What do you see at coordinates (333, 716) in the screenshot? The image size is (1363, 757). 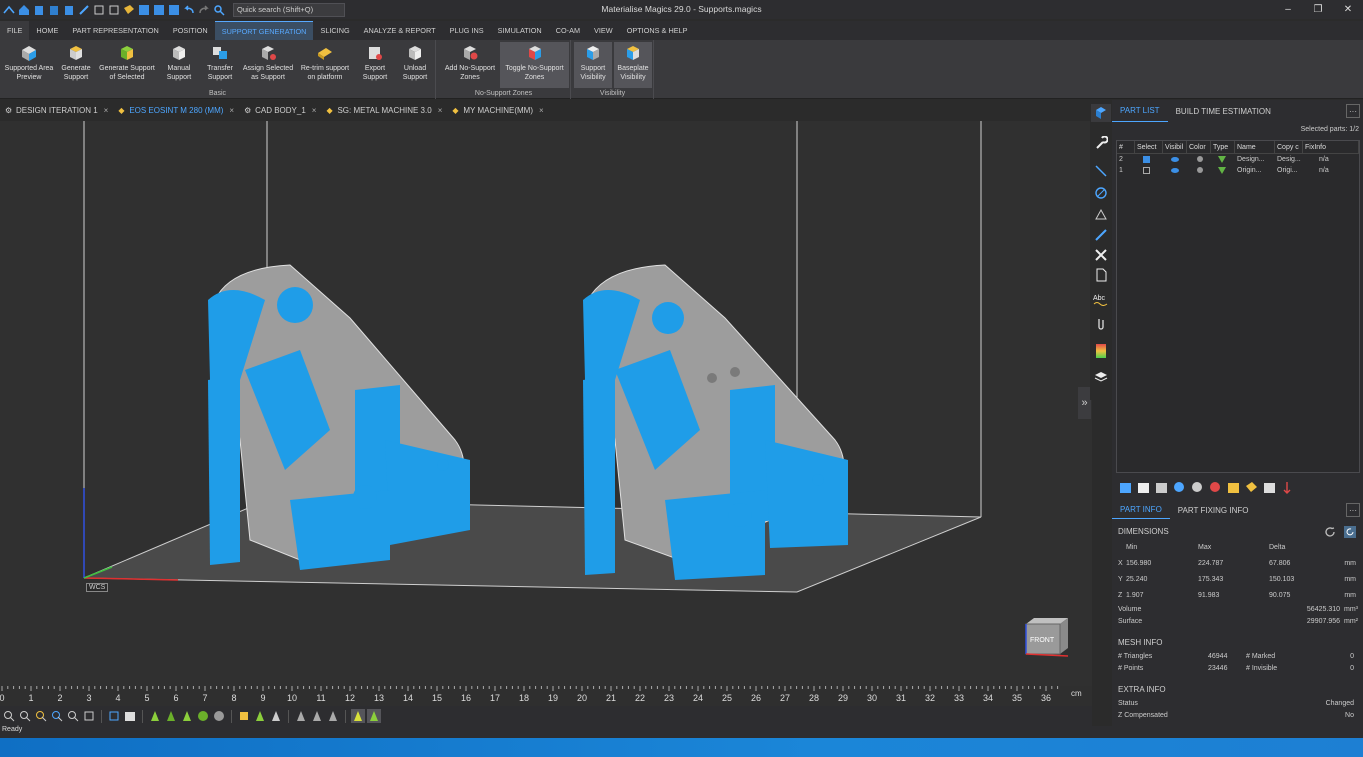 I see `measure-angle-icon` at bounding box center [333, 716].